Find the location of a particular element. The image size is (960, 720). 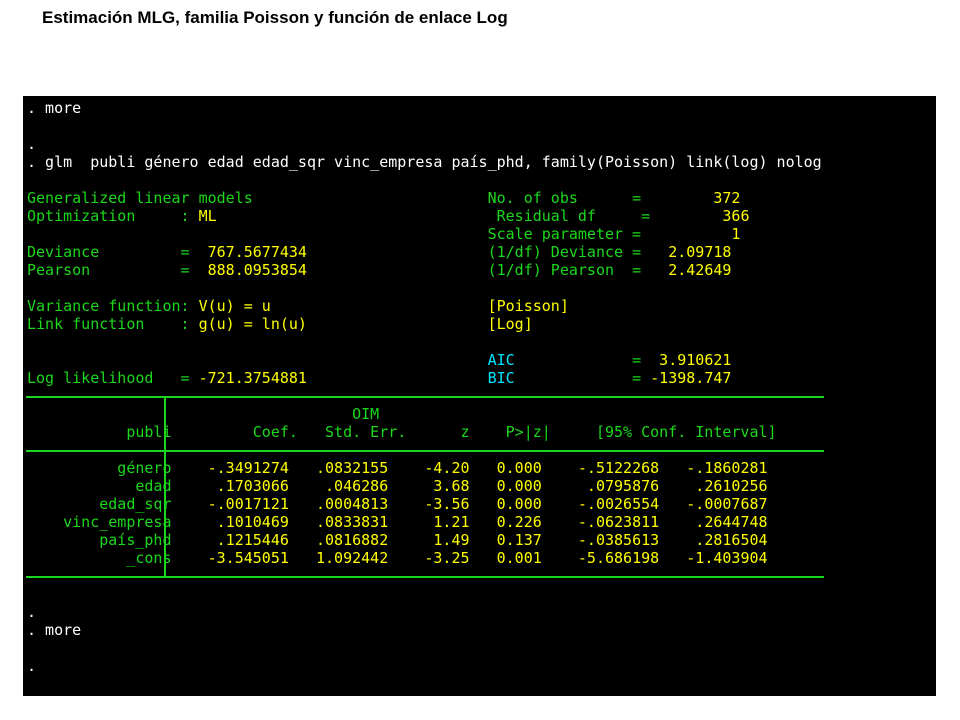

console-text: g(u) = ln(u) is located at coordinates (252, 324).